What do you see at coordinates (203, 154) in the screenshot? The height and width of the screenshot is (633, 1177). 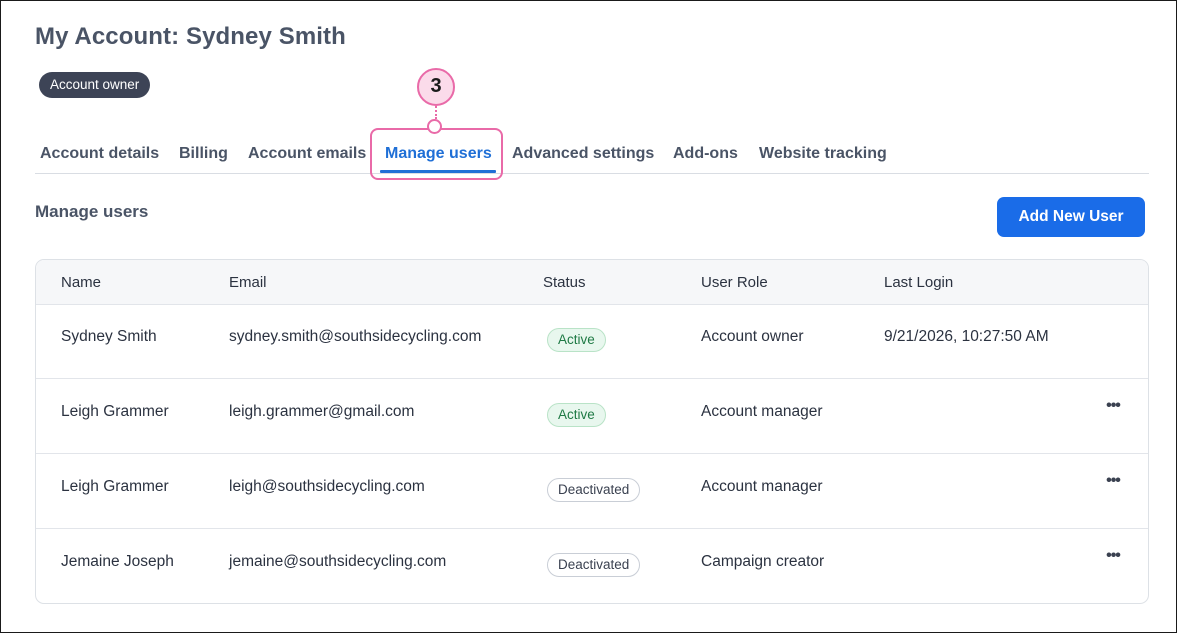 I see `tab-billing: Billing` at bounding box center [203, 154].